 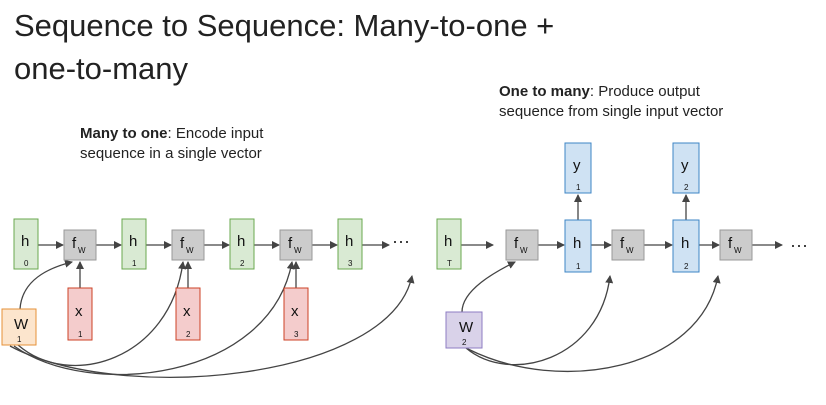 I want to click on encoder-hidden-2: h2, so click(x=242, y=244).